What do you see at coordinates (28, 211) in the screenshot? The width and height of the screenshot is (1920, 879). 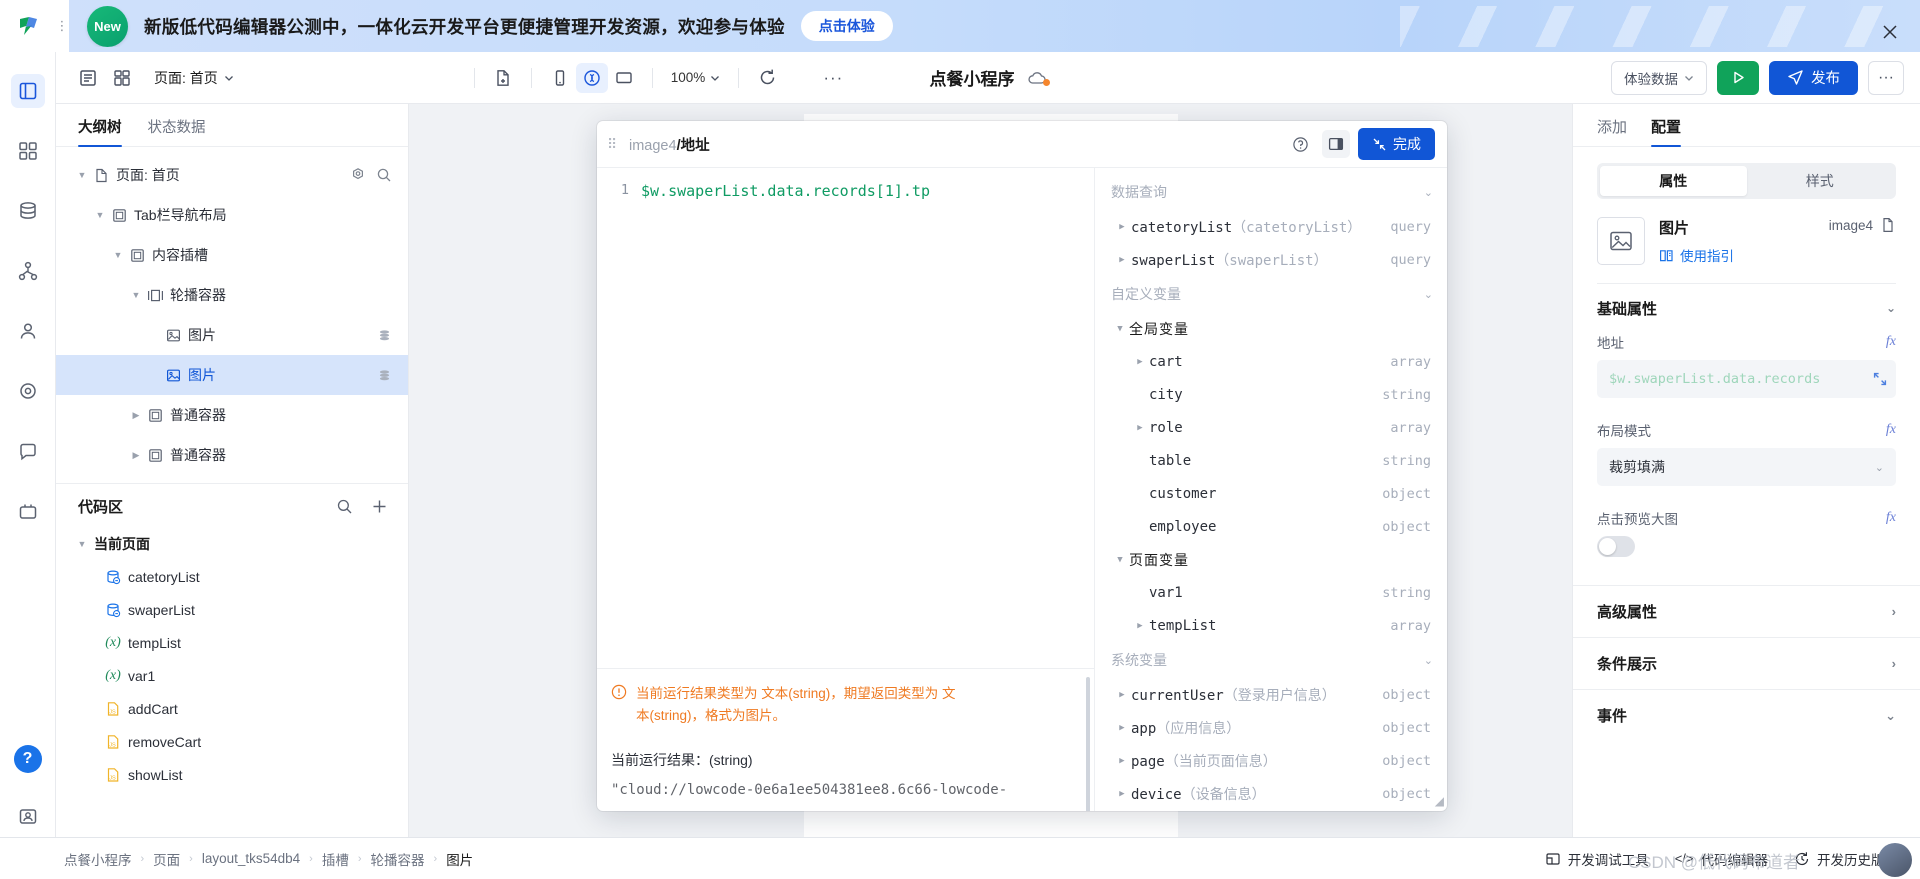 I see `rail-item-datasource` at bounding box center [28, 211].